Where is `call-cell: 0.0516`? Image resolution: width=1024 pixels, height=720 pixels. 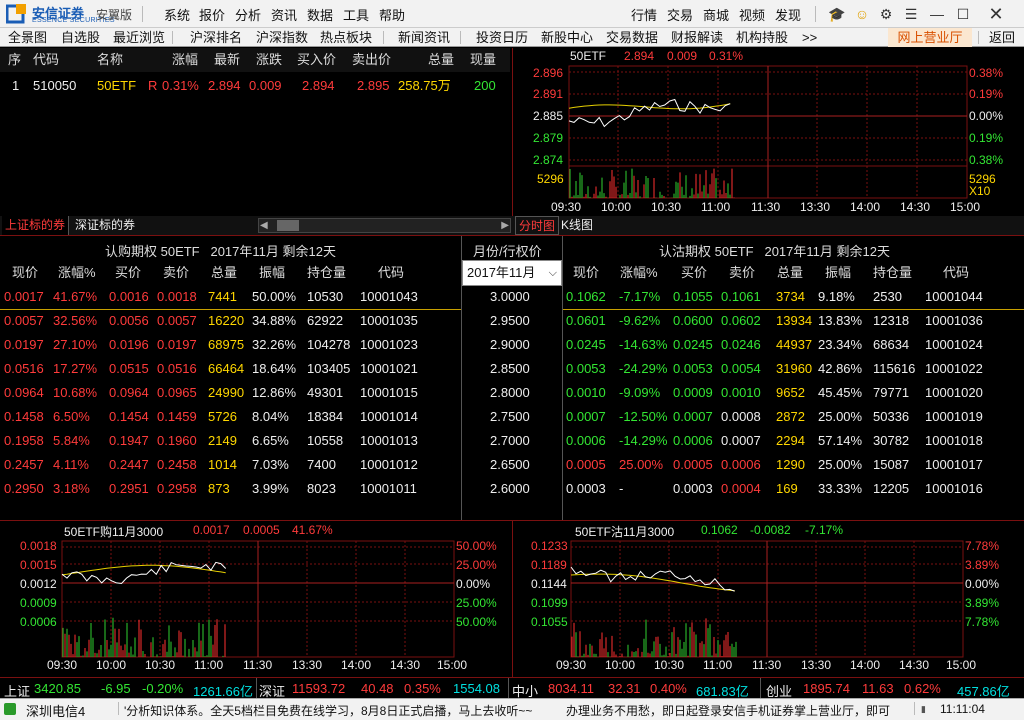
call-cell: 0.0516 is located at coordinates (177, 368).